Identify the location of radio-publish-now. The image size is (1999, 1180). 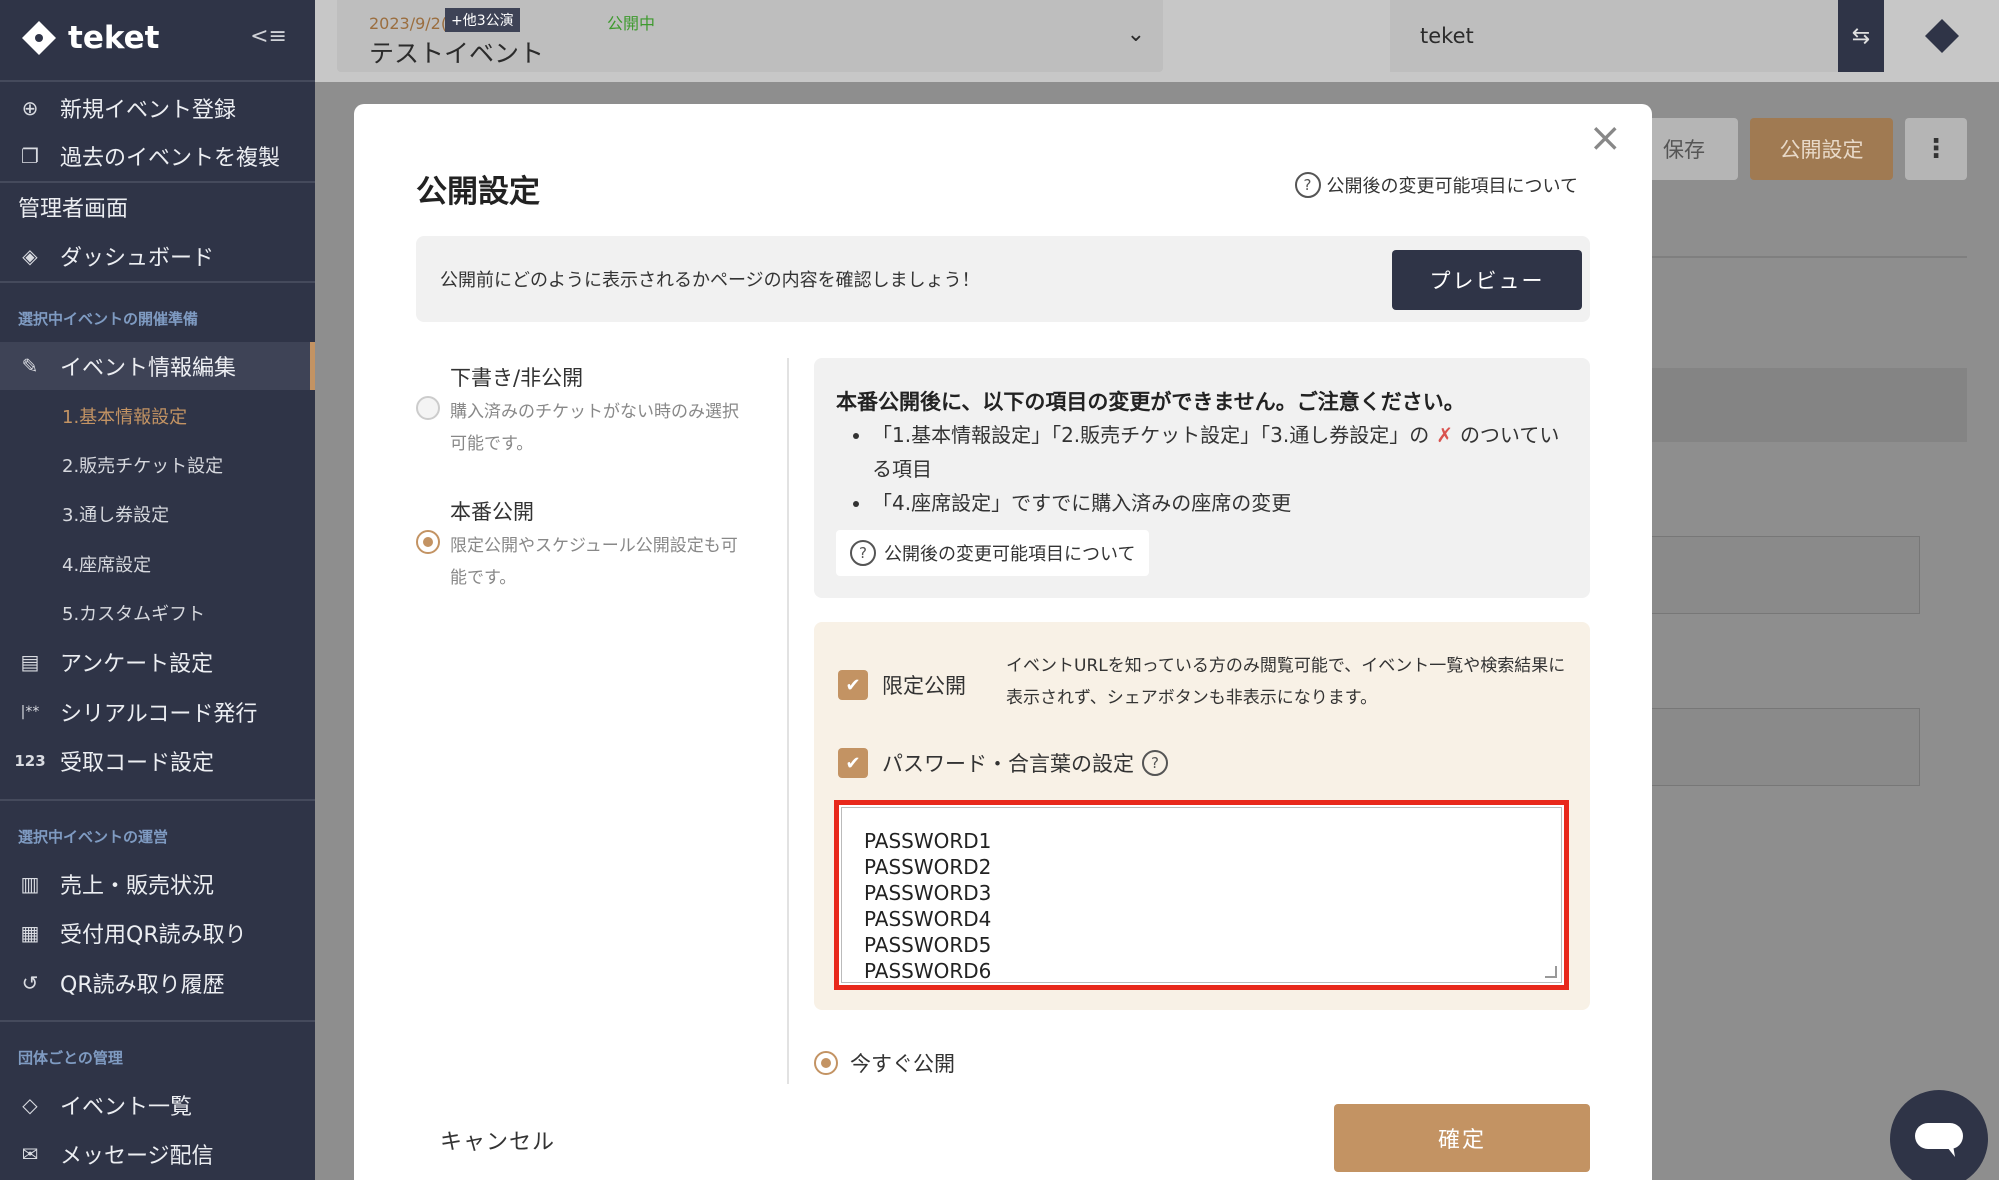
(826, 1063).